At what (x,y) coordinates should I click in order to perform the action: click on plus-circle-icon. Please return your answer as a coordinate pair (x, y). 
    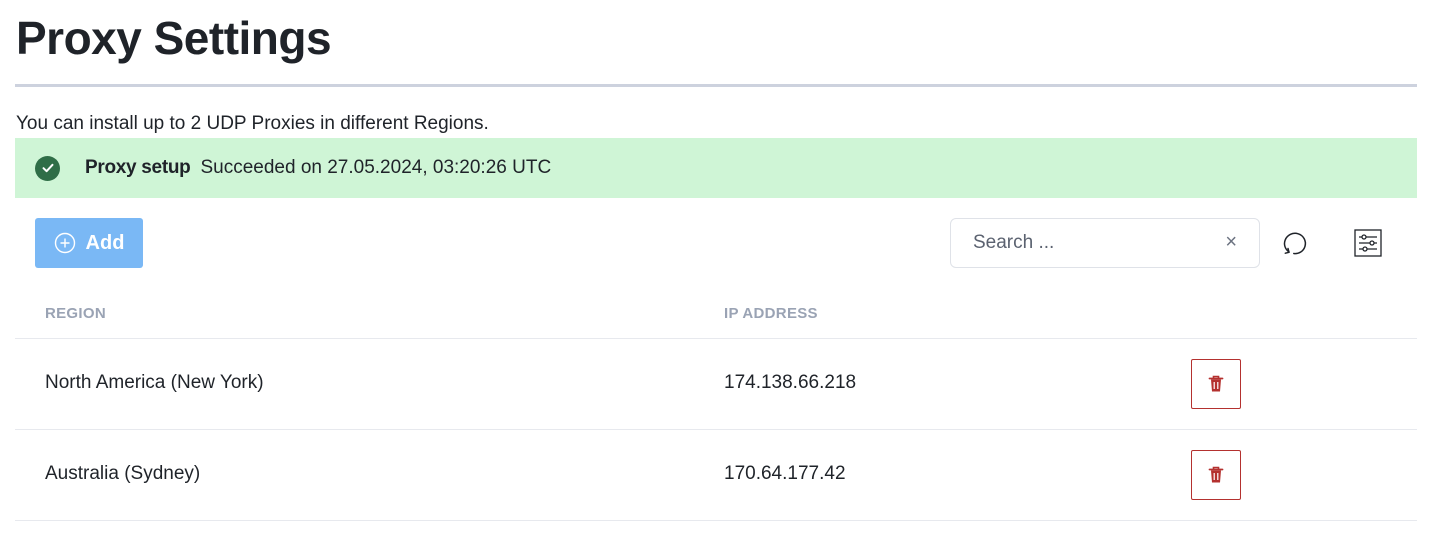
    Looking at the image, I should click on (65, 243).